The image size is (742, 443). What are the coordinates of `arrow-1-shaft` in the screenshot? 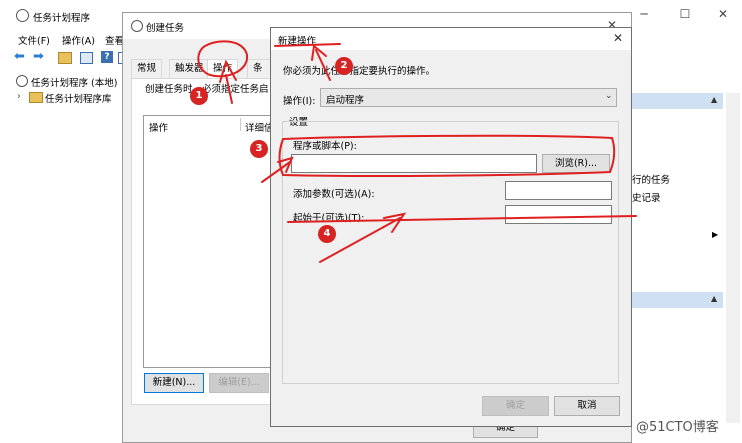 It's located at (229, 89).